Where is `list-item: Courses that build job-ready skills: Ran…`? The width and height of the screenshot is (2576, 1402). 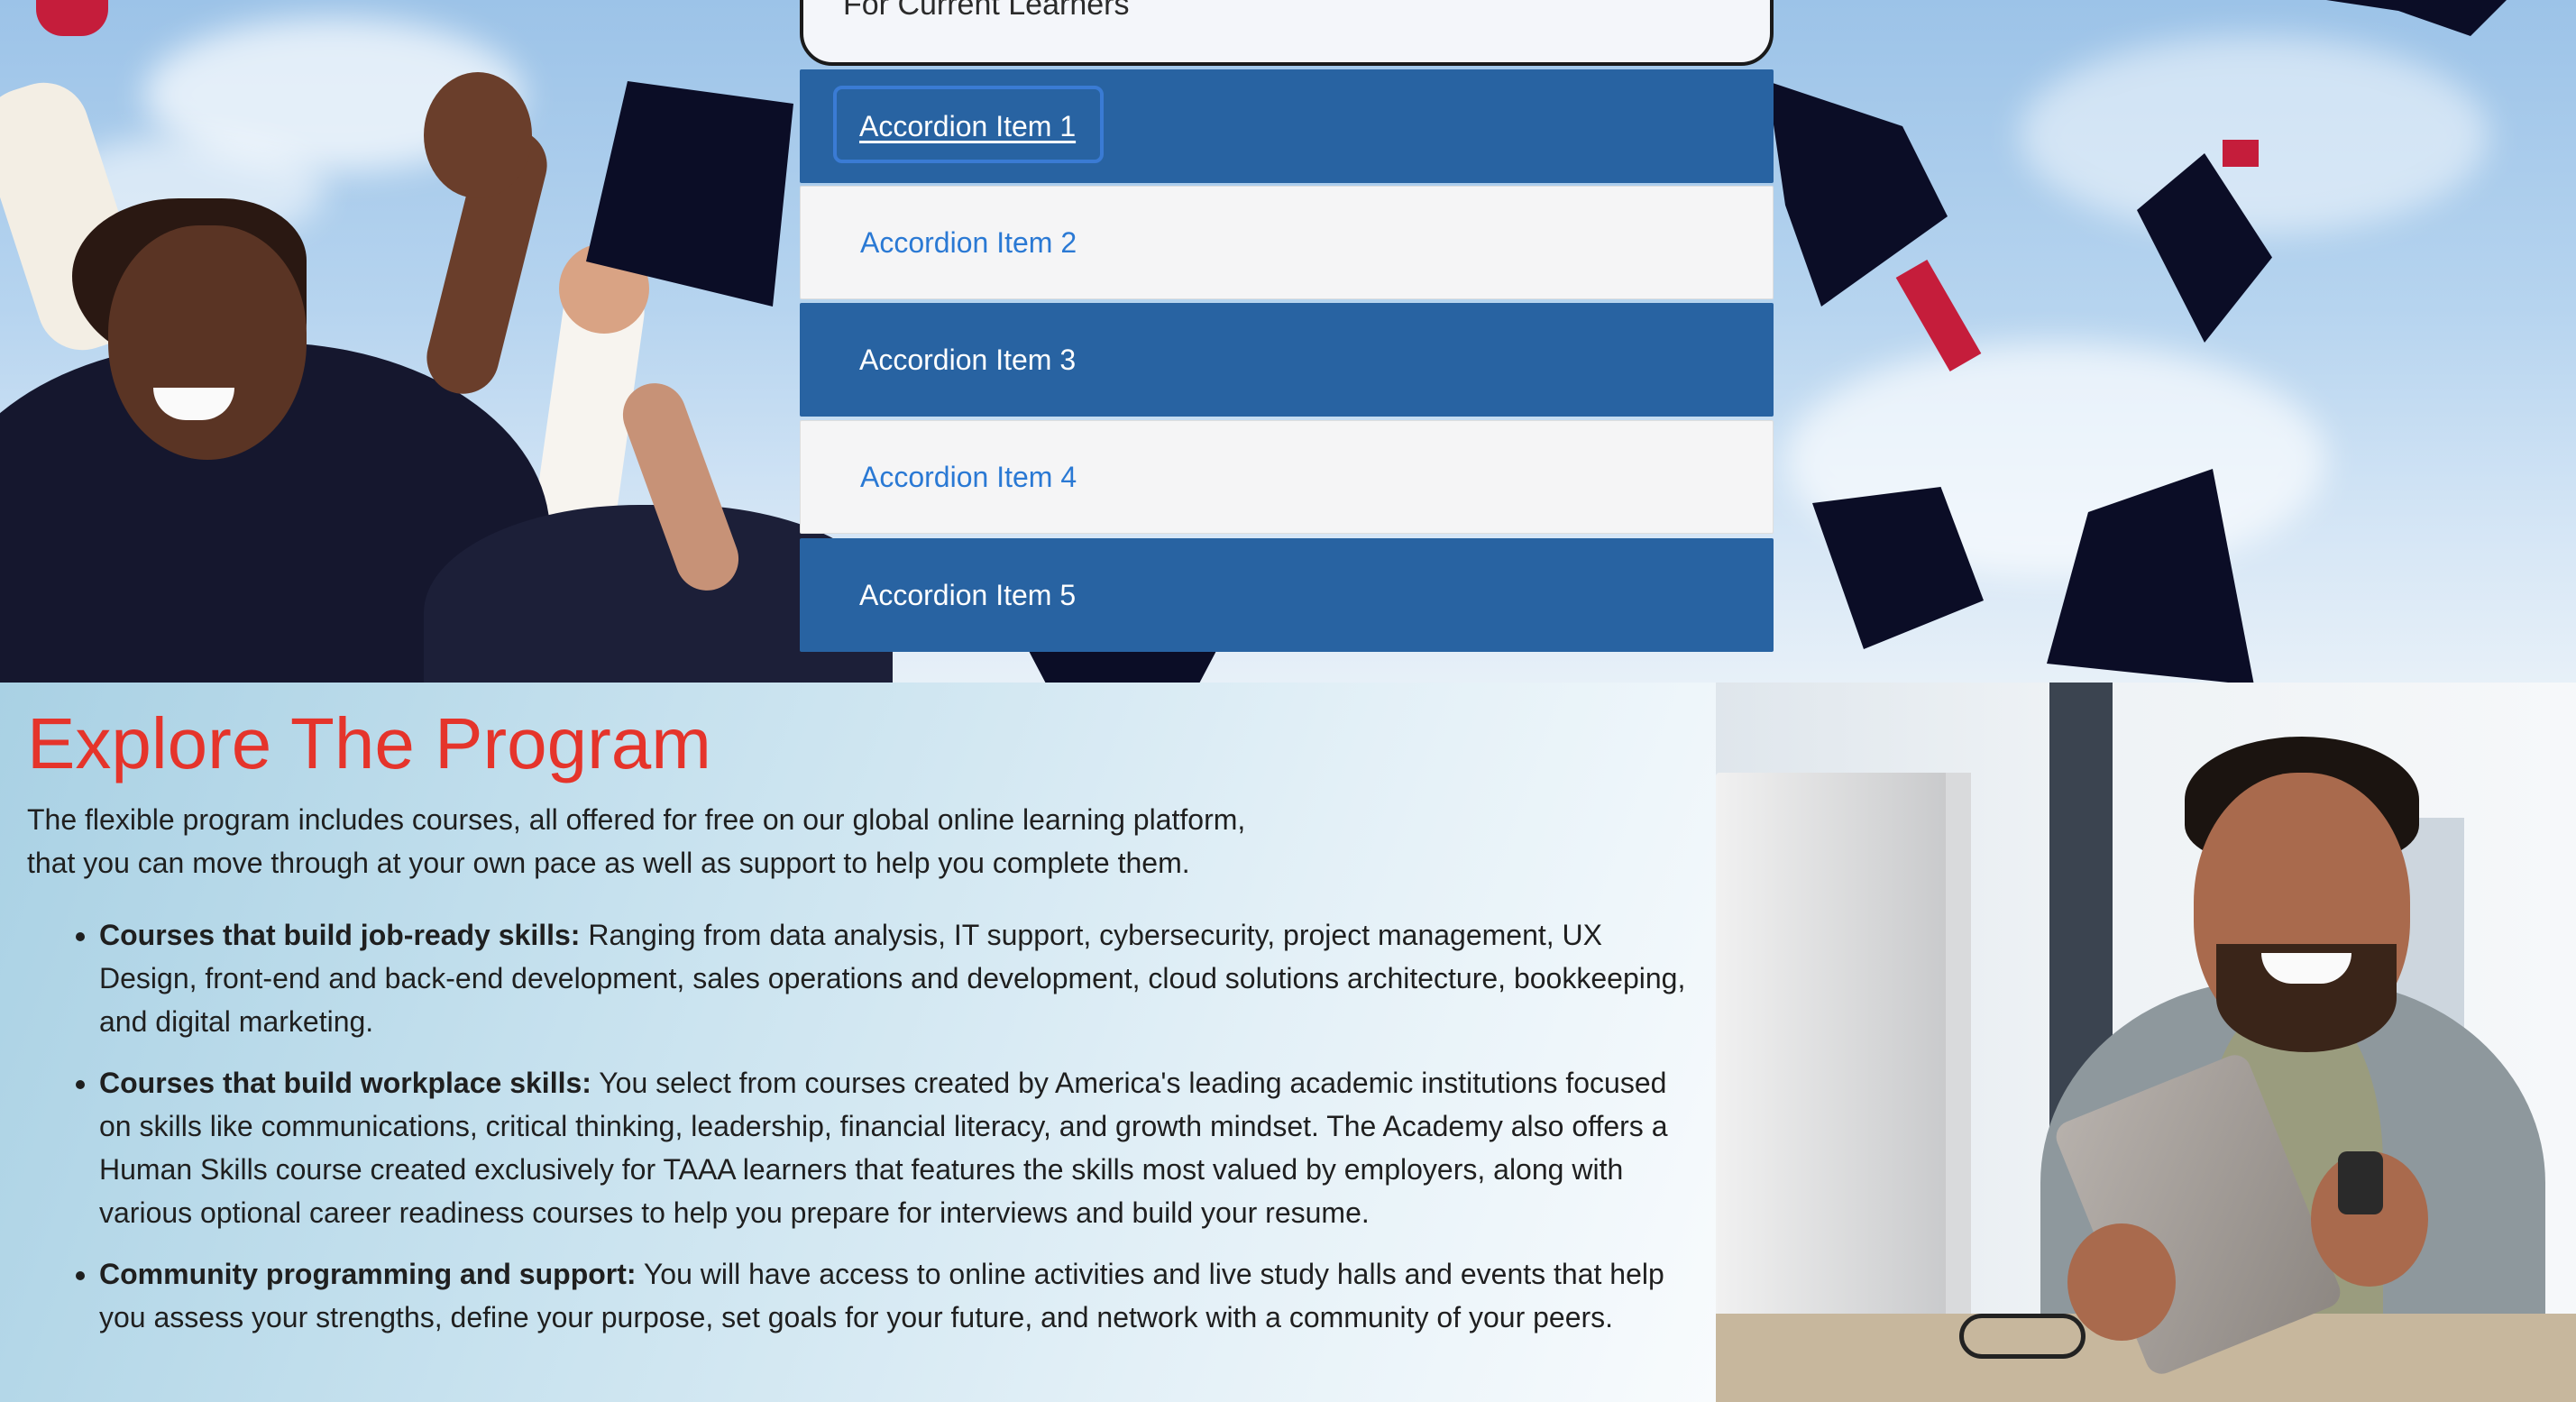
list-item: Courses that build job-ready skills: Ran… is located at coordinates (892, 978).